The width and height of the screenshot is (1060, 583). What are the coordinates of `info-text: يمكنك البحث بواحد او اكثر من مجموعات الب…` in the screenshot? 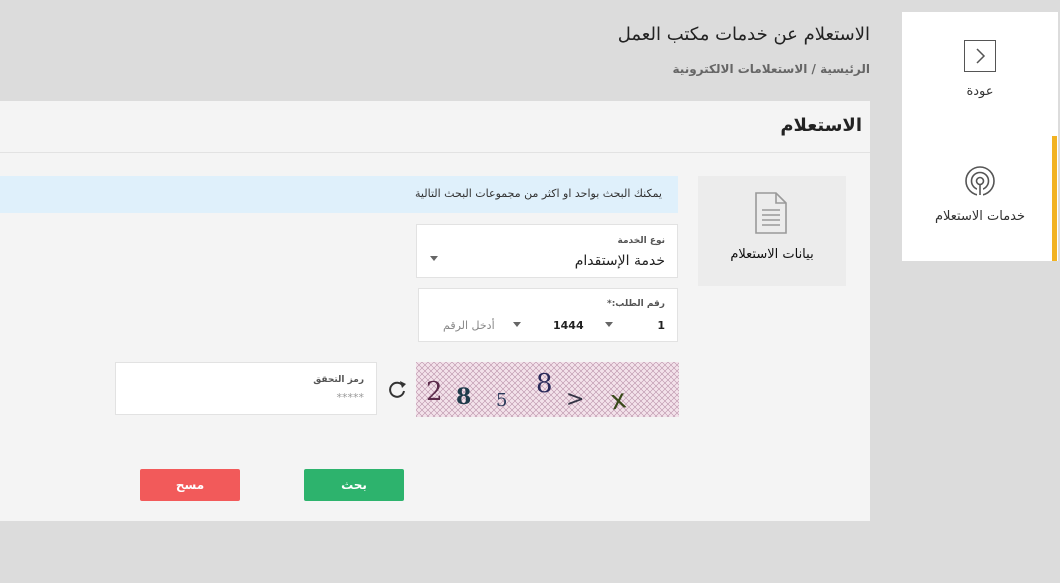 It's located at (538, 193).